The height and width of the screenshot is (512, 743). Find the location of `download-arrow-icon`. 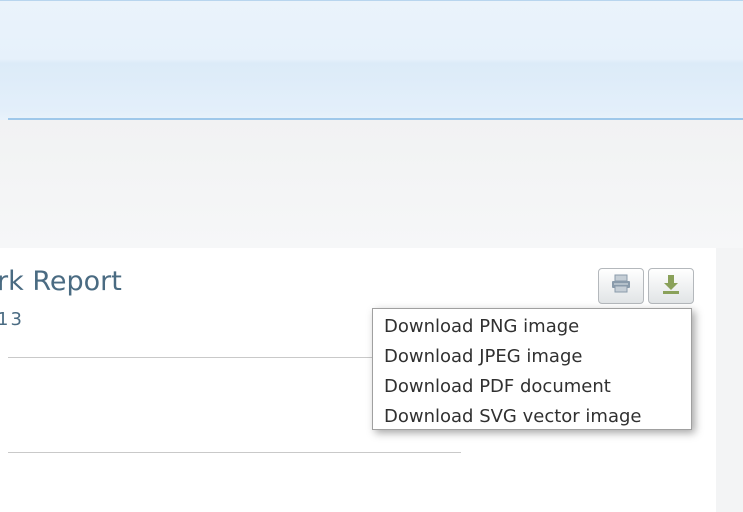

download-arrow-icon is located at coordinates (671, 286).